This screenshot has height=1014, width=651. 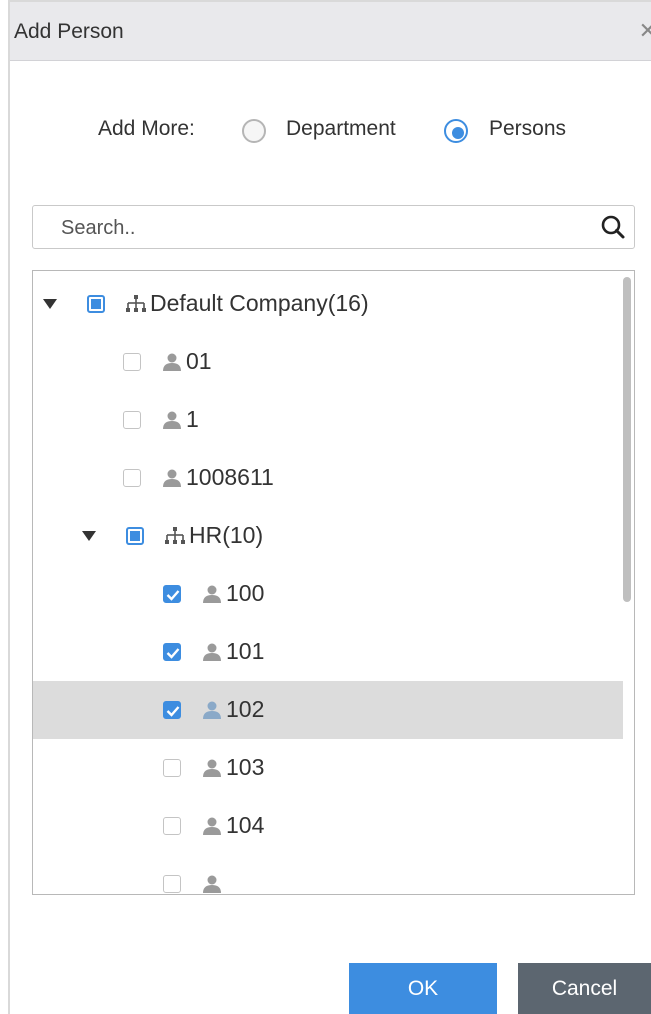 What do you see at coordinates (328, 478) in the screenshot?
I see `tree-node-person: 1008611` at bounding box center [328, 478].